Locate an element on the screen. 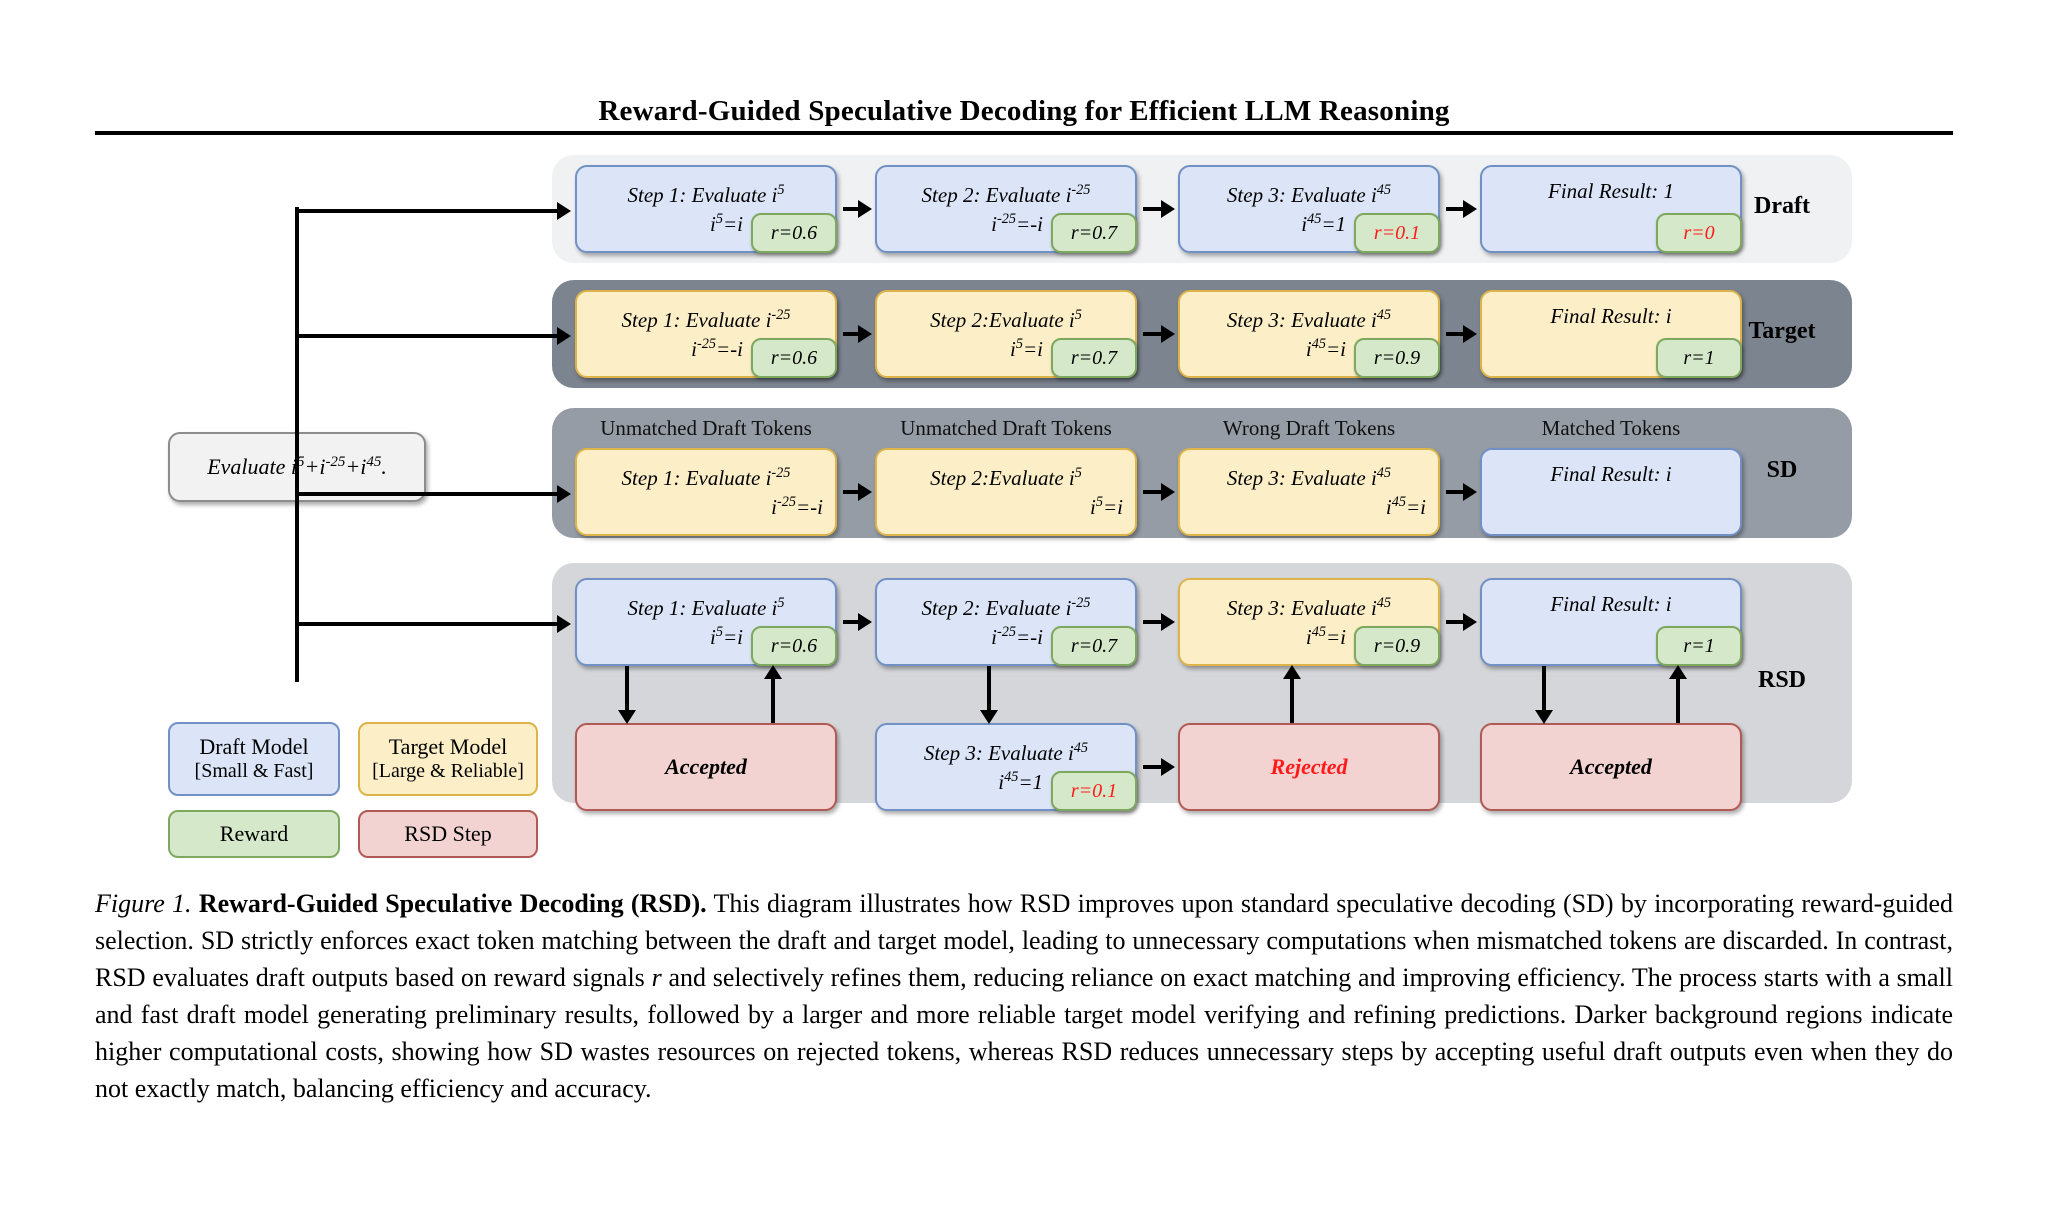 Image resolution: width=2048 pixels, height=1216 pixels. reward-badge: r=0.9 is located at coordinates (1397, 646).